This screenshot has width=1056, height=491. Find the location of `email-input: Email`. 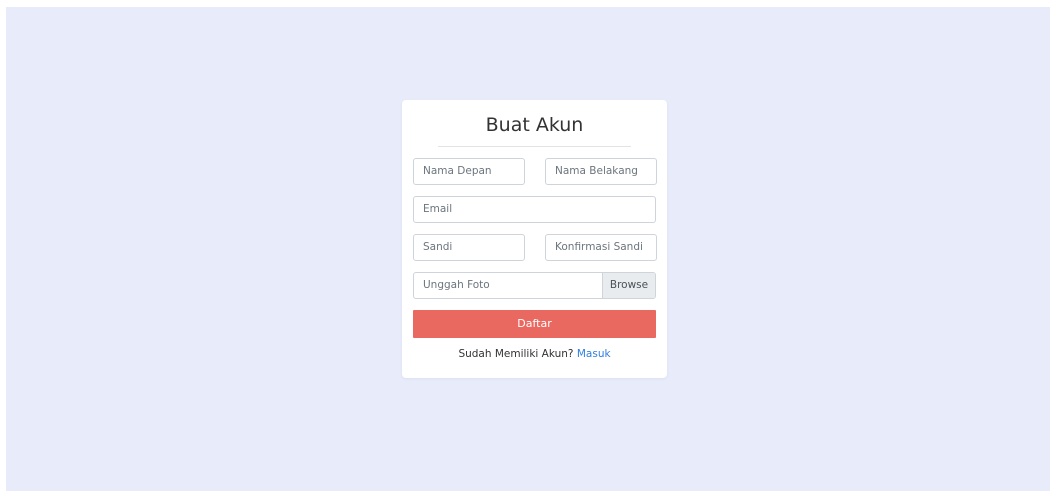

email-input: Email is located at coordinates (534, 209).